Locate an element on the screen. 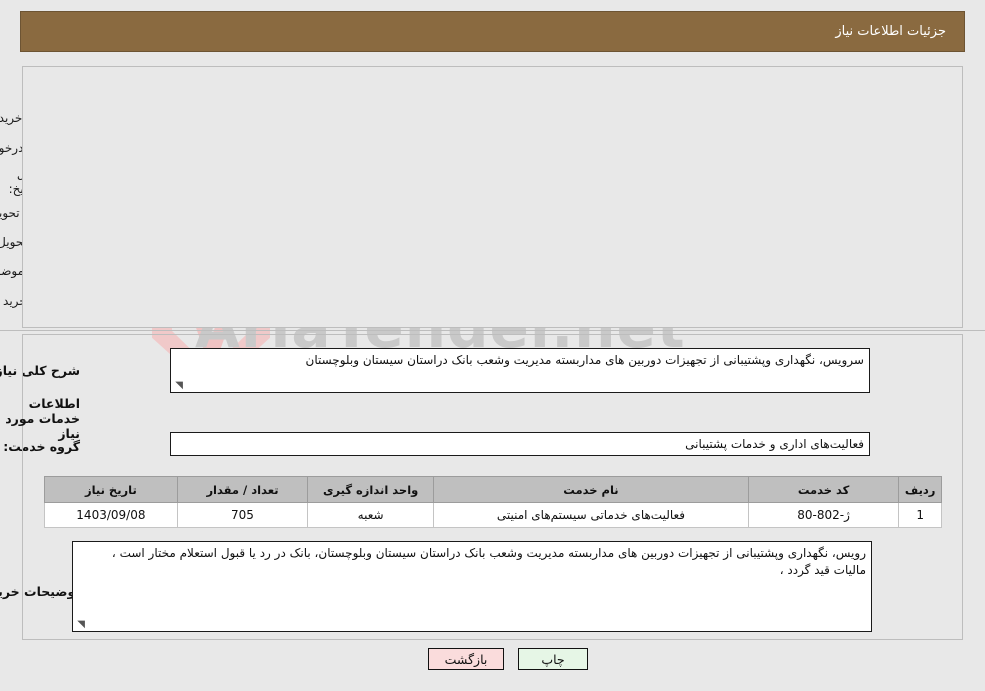 This screenshot has width=985, height=691. page-title: جزئیات اطلاعات نیاز is located at coordinates (890, 31).